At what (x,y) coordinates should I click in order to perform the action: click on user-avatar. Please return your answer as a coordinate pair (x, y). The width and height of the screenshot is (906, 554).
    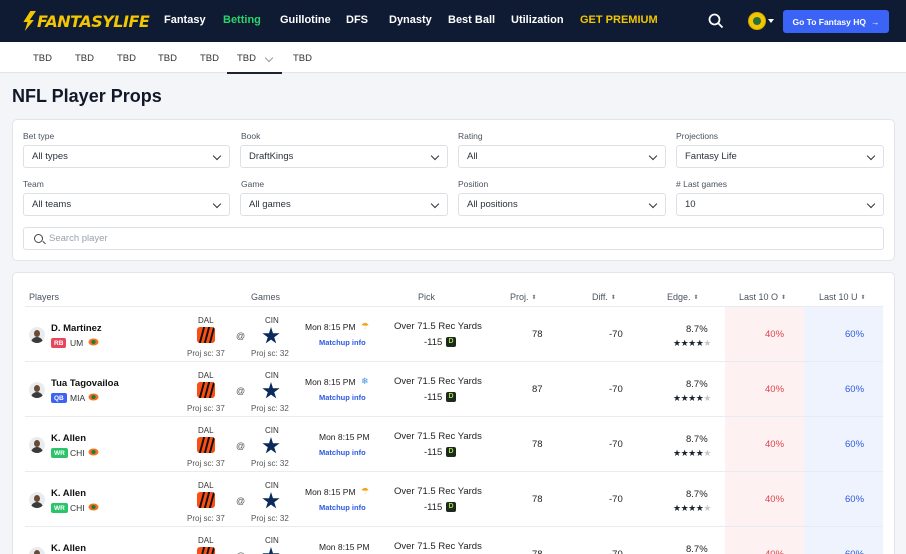
    Looking at the image, I should click on (757, 21).